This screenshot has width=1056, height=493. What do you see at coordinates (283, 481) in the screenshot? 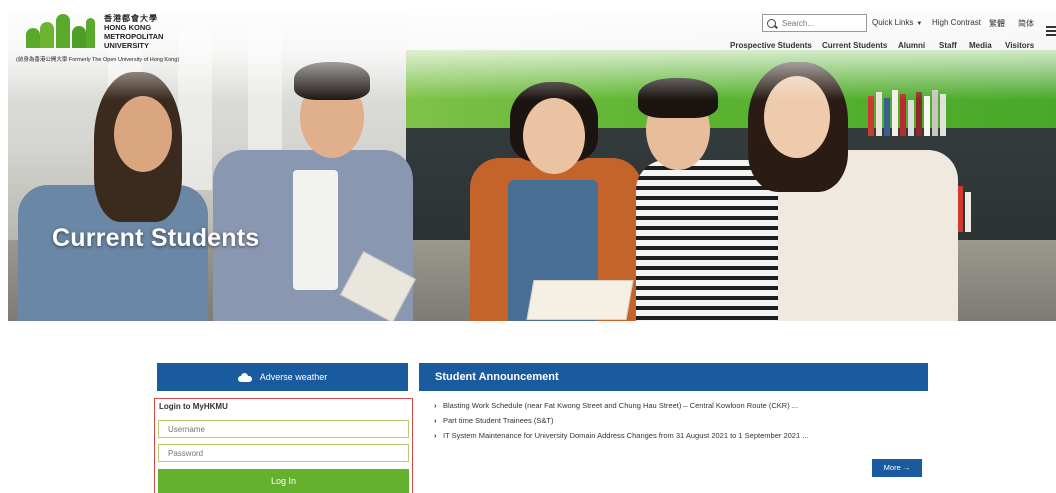
I see `login-button: Log In` at bounding box center [283, 481].